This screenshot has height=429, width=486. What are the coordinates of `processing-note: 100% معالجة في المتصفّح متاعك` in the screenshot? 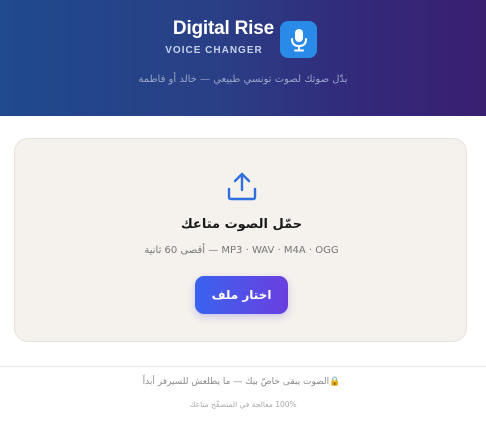 It's located at (243, 404).